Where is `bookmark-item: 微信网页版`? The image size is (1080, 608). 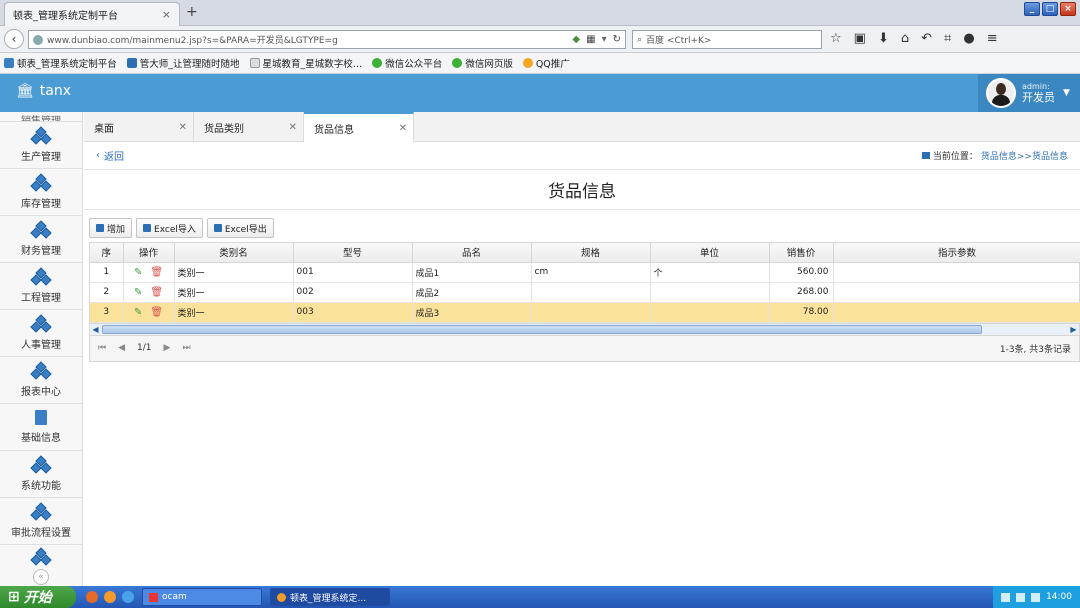
bookmark-item: 微信网页版 is located at coordinates (482, 63).